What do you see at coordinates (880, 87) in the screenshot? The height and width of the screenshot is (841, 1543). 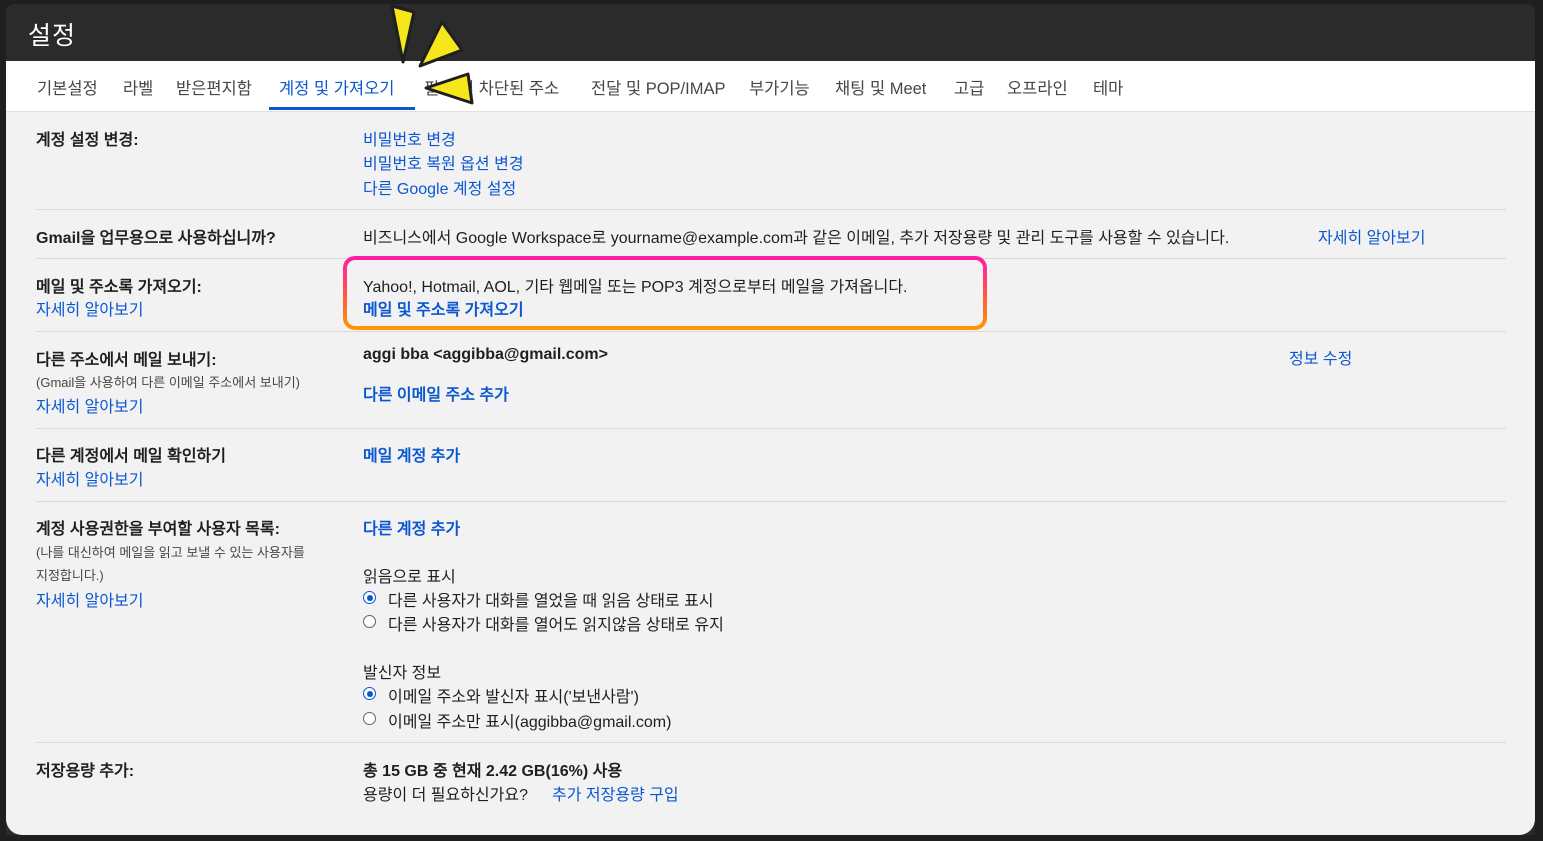 I see `tab-chat-meet: 채팅 및 Meet` at bounding box center [880, 87].